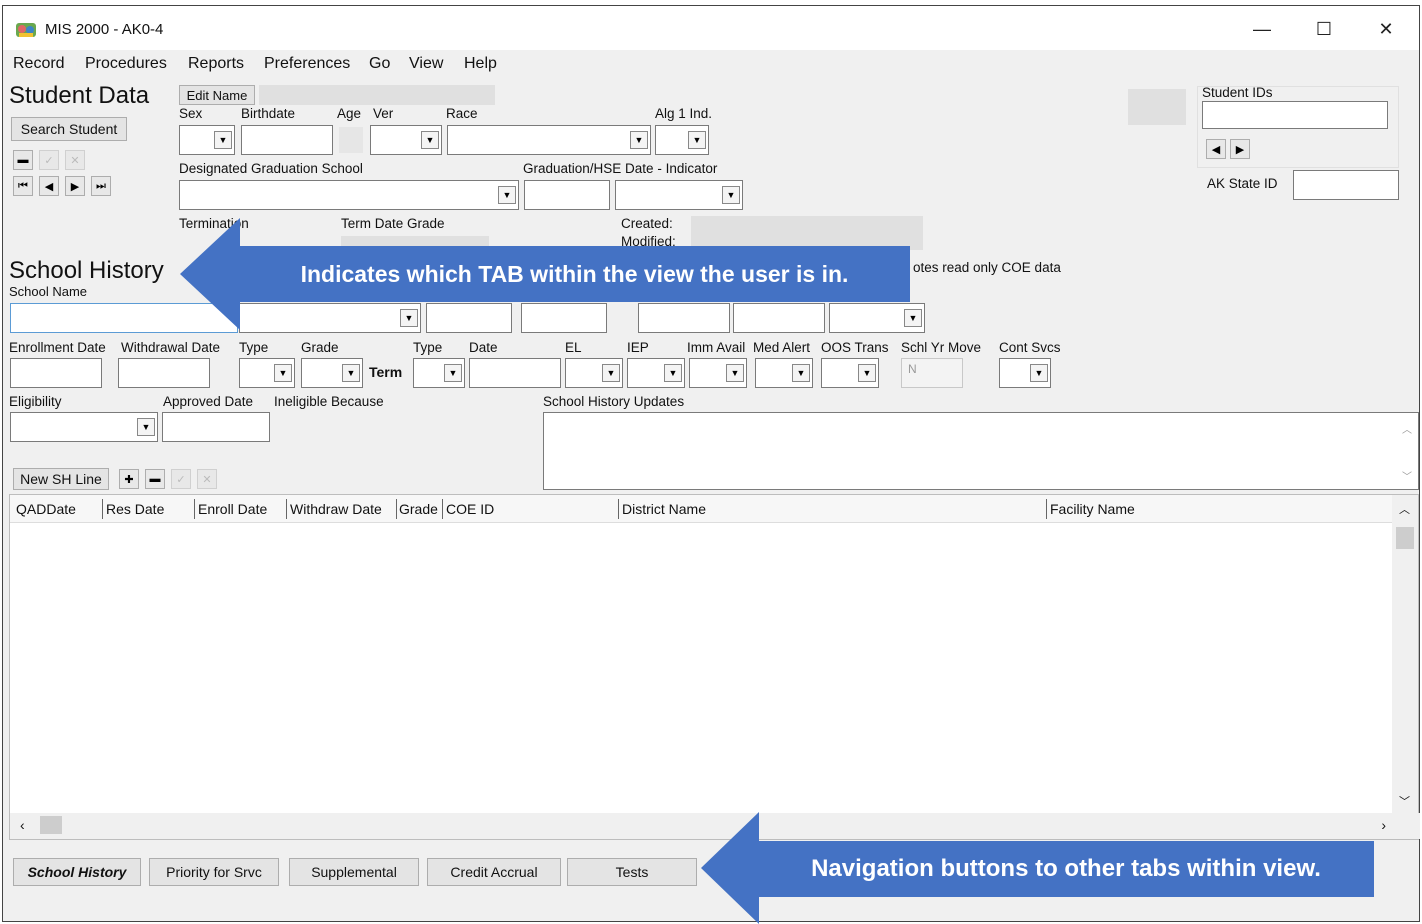 This screenshot has height=924, width=1422. I want to click on grad-indicator-select: ▼, so click(679, 195).